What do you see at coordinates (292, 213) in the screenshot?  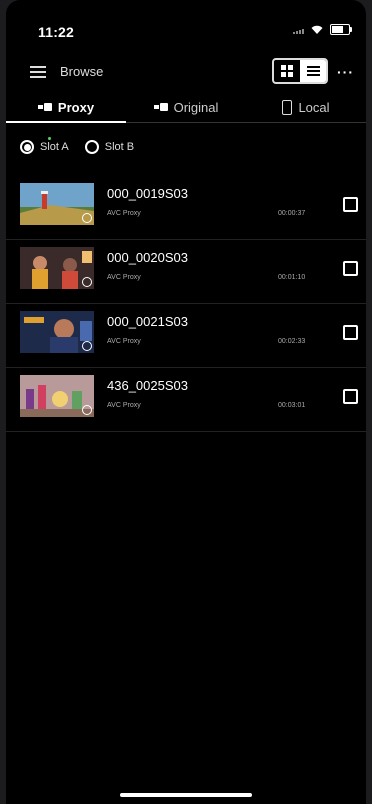 I see `clip-duration: 00:00:37` at bounding box center [292, 213].